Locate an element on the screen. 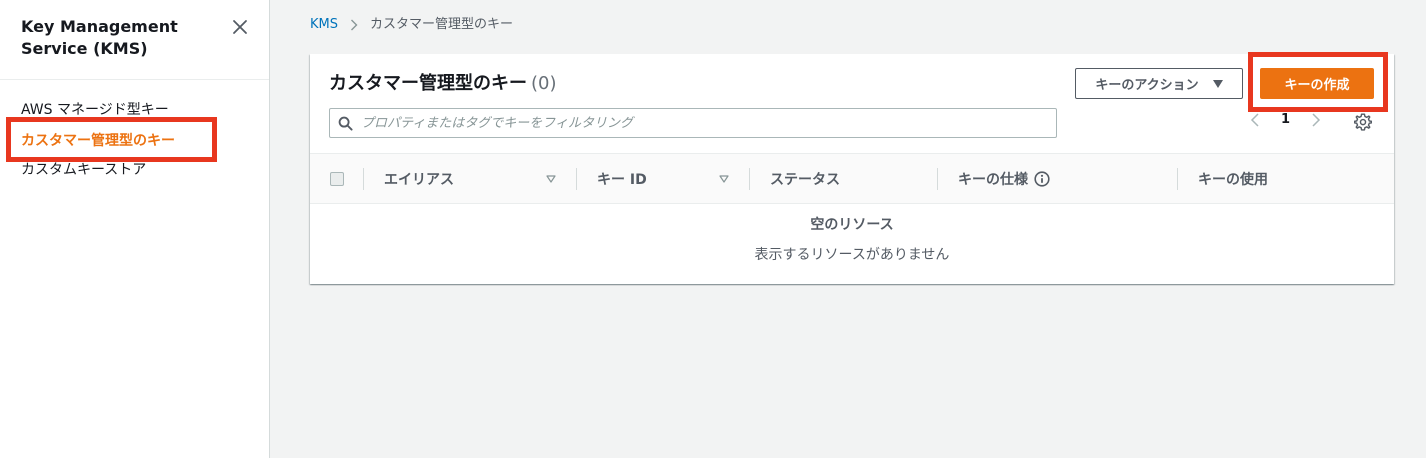 The height and width of the screenshot is (458, 1426). key-spec-label: キーの仕様 is located at coordinates (993, 179).